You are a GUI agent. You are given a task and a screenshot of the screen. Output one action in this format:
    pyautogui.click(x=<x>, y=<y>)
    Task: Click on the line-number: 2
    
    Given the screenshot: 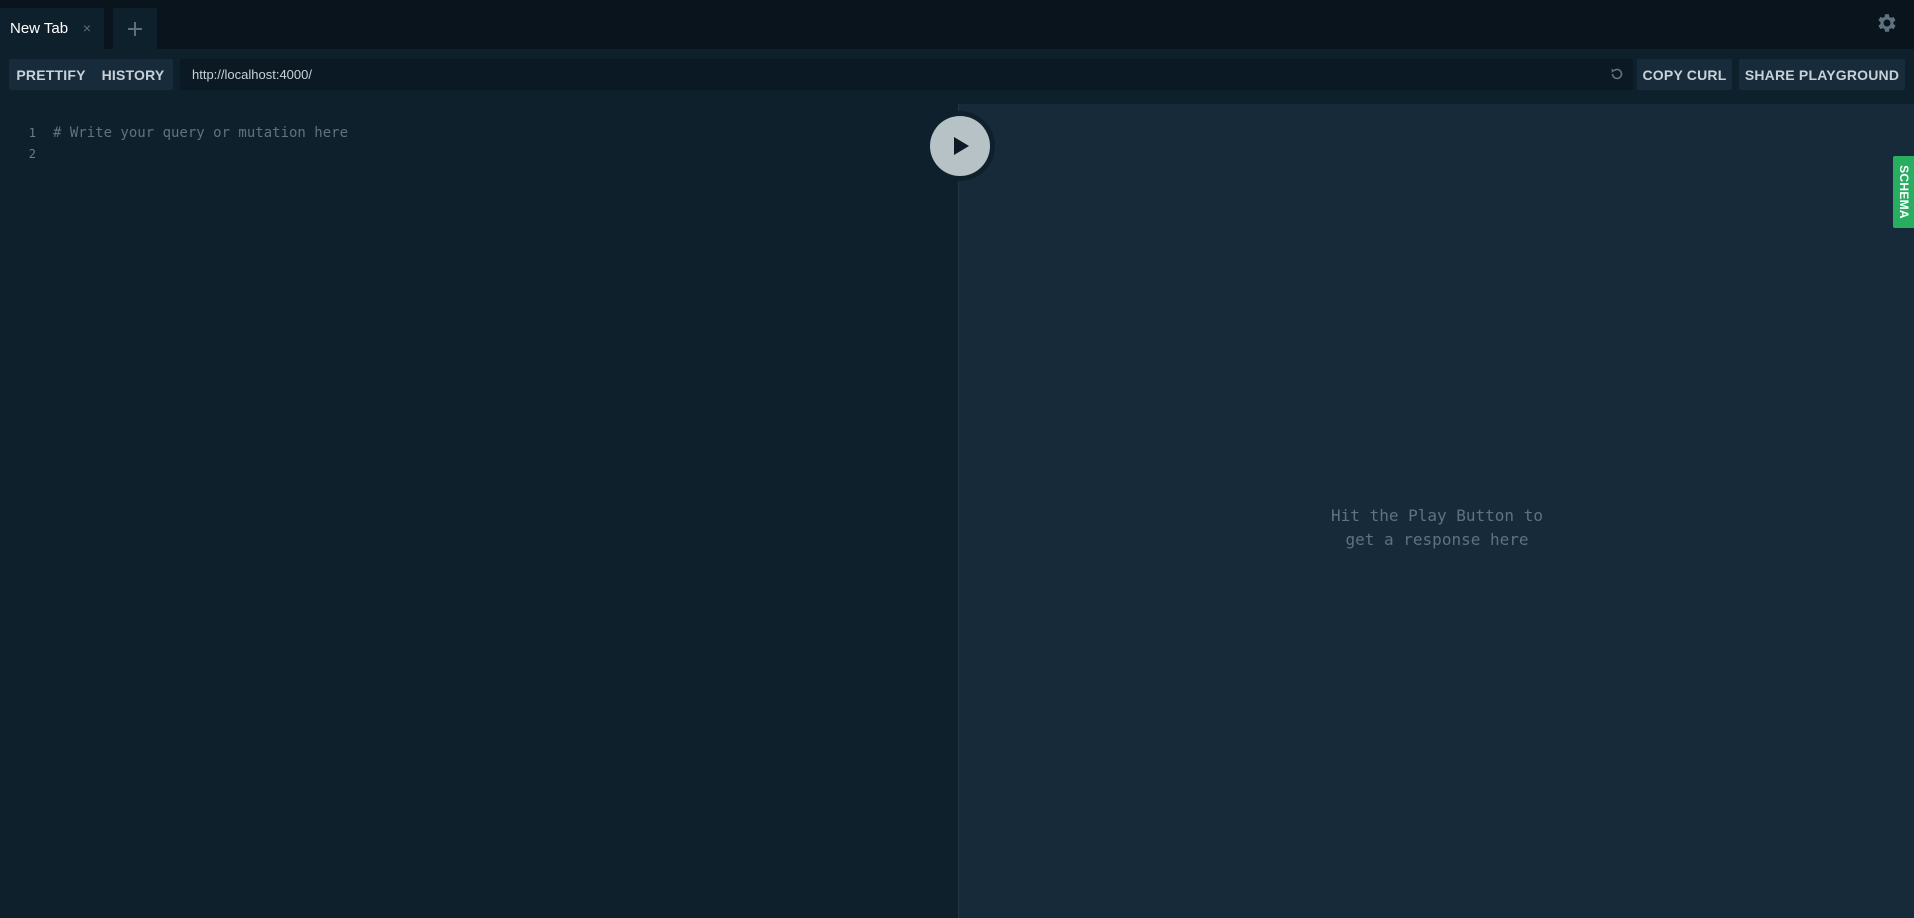 What is the action you would take?
    pyautogui.click(x=32, y=154)
    